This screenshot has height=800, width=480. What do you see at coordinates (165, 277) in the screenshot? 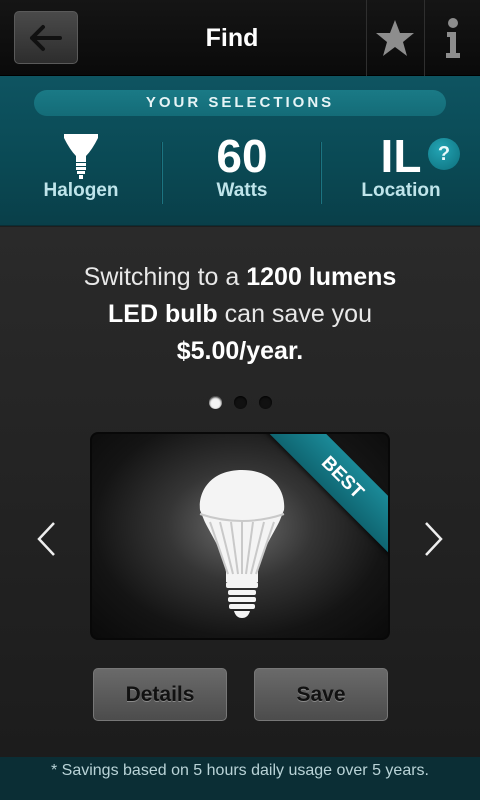
I see `savings-prefix: Switching to a` at bounding box center [165, 277].